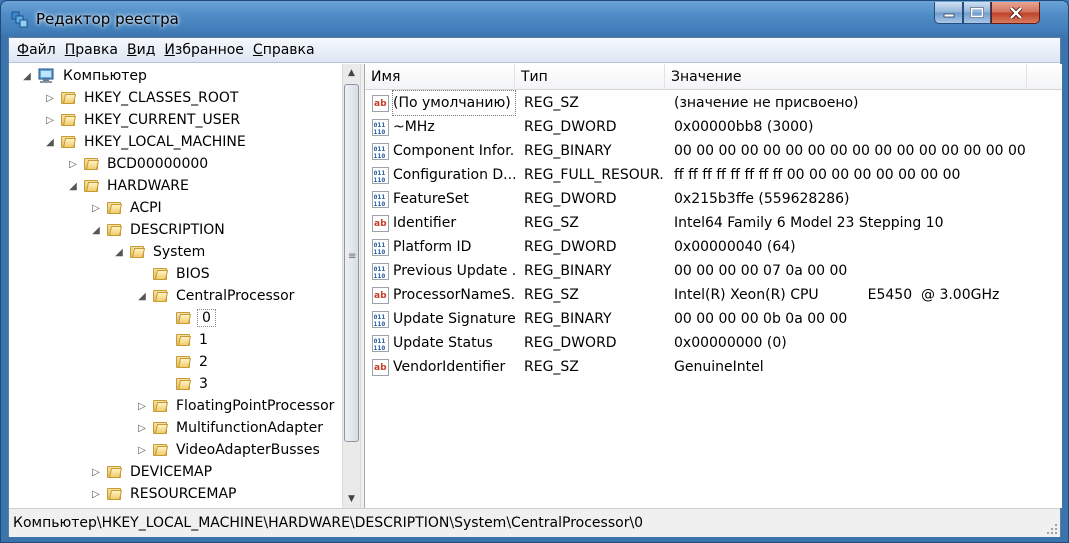 The width and height of the screenshot is (1069, 543). Describe the element at coordinates (183, 494) in the screenshot. I see `tree-node-label: RESOURCEMAP` at that location.